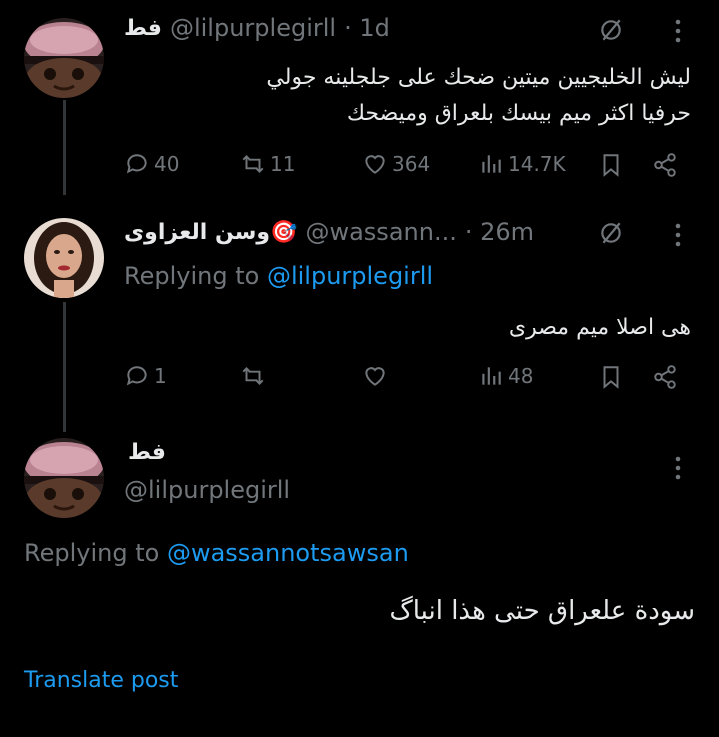 Image resolution: width=719 pixels, height=737 pixels. I want to click on reply-button: 1, so click(145, 376).